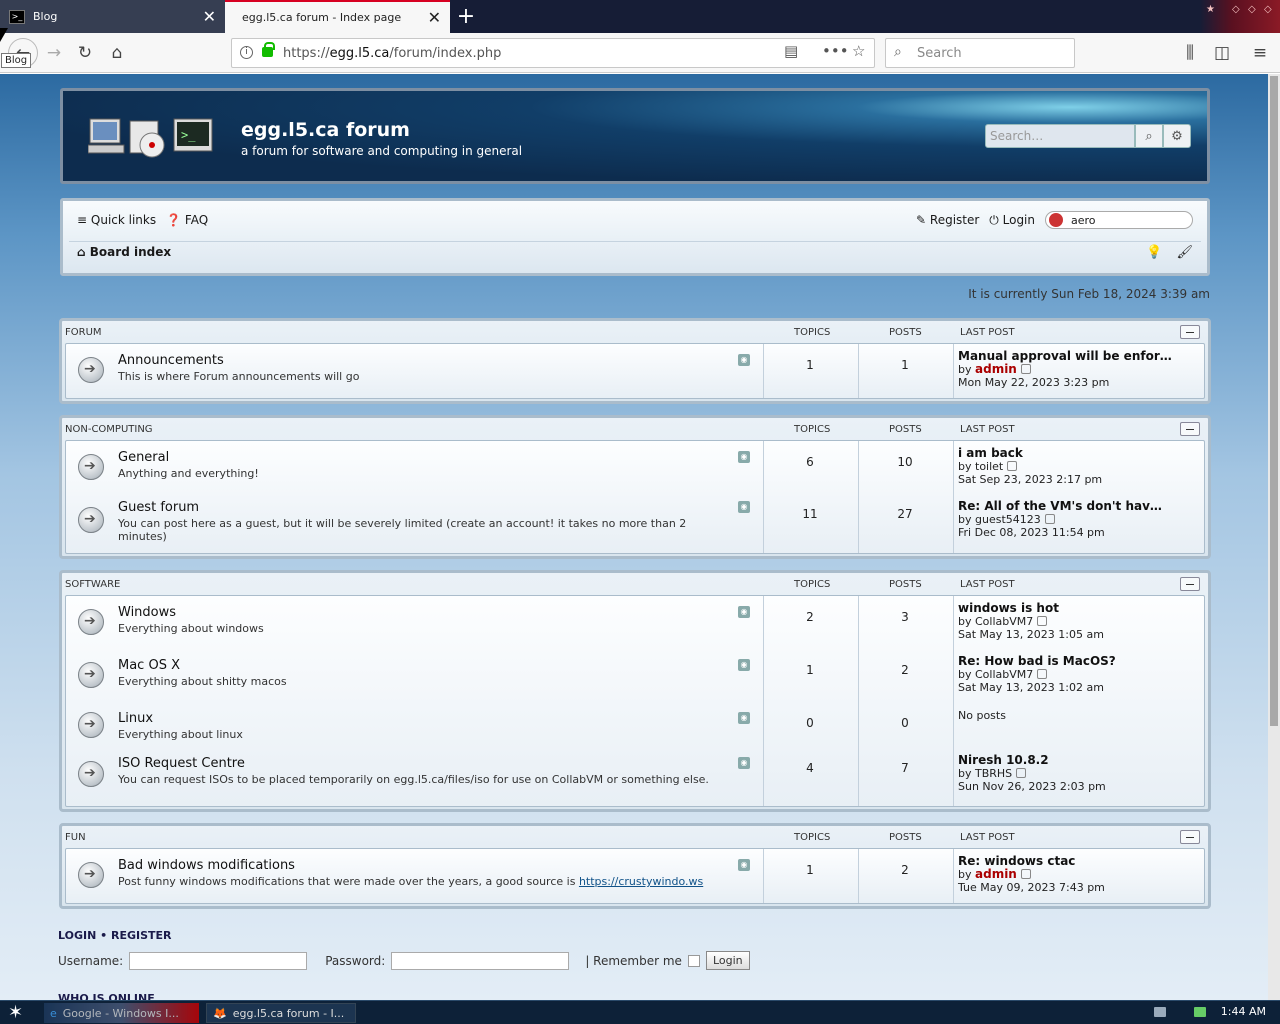 The height and width of the screenshot is (1024, 1280). What do you see at coordinates (112, 16) in the screenshot?
I see `tab-blog: >_ Blog ✕` at bounding box center [112, 16].